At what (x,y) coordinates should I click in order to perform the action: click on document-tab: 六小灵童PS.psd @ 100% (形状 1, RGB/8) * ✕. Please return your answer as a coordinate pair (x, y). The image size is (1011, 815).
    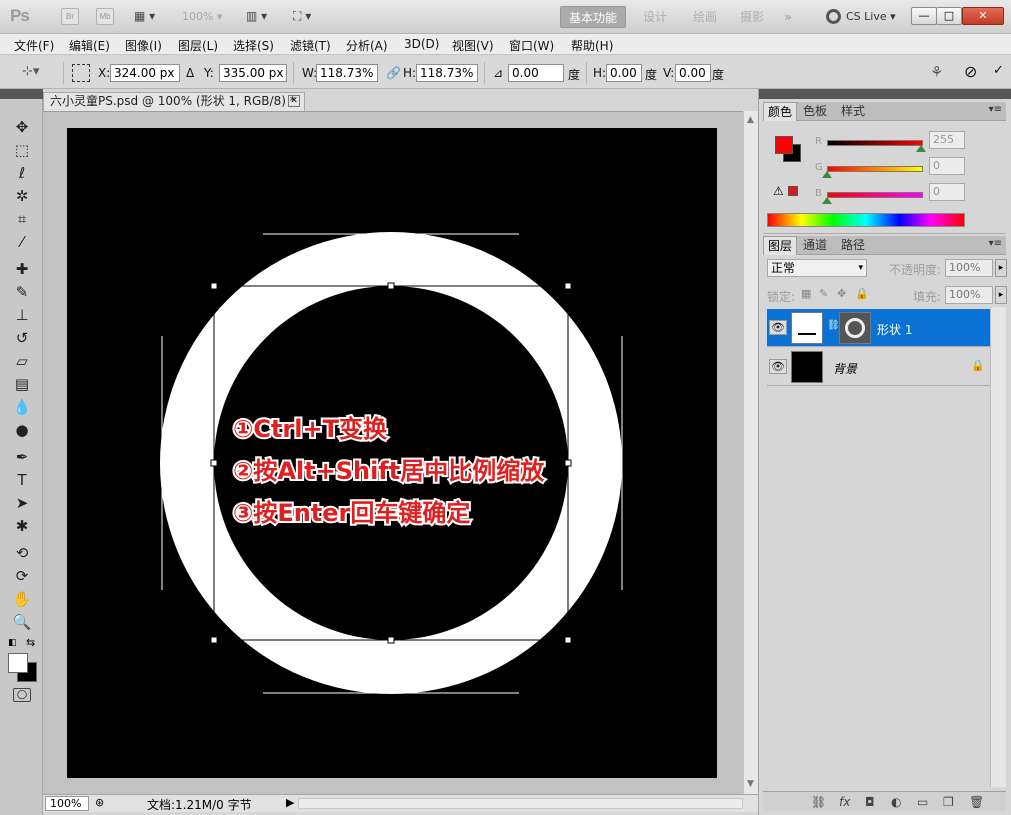
    Looking at the image, I should click on (174, 101).